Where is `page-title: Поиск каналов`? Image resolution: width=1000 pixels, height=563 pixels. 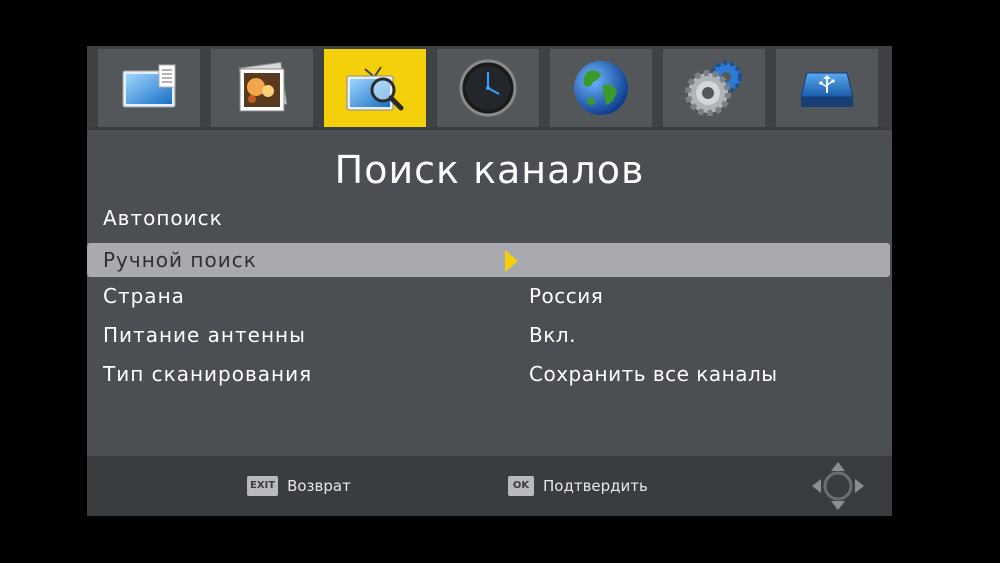 page-title: Поиск каналов is located at coordinates (489, 170).